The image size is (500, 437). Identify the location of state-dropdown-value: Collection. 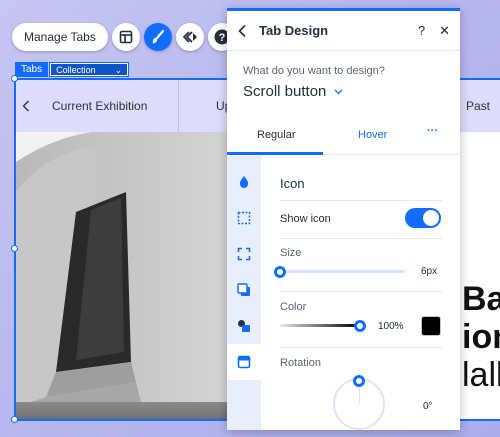
(76, 70).